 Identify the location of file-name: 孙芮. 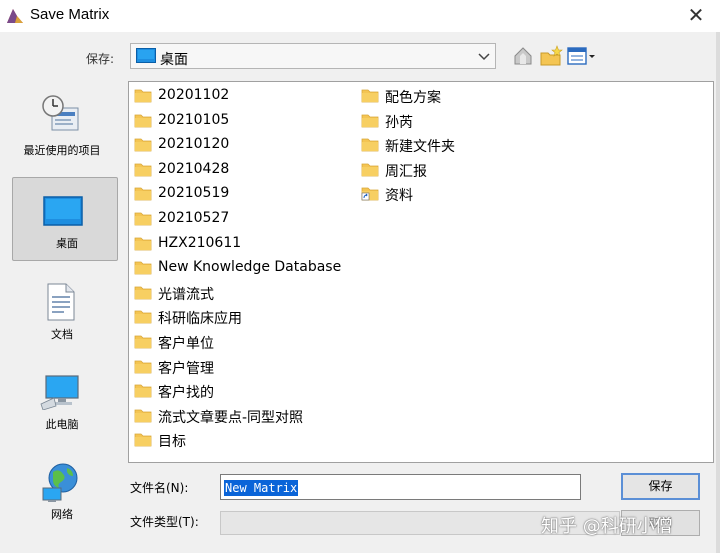
(399, 122).